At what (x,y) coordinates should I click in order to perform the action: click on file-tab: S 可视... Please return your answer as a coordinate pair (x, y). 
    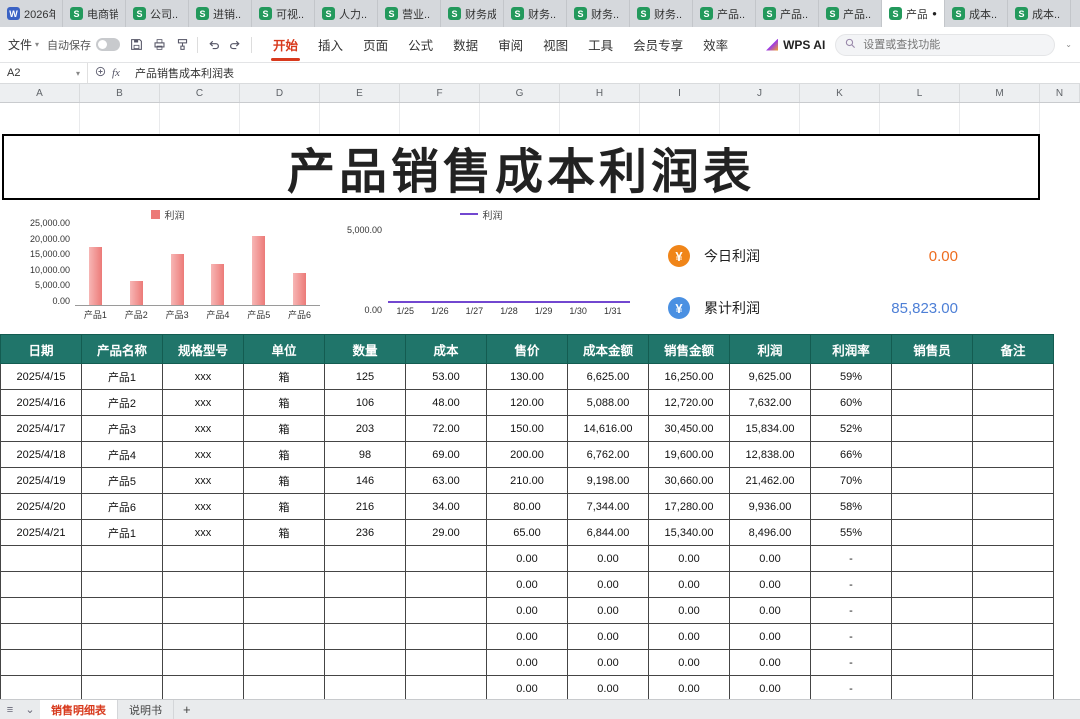
    Looking at the image, I should click on (283, 13).